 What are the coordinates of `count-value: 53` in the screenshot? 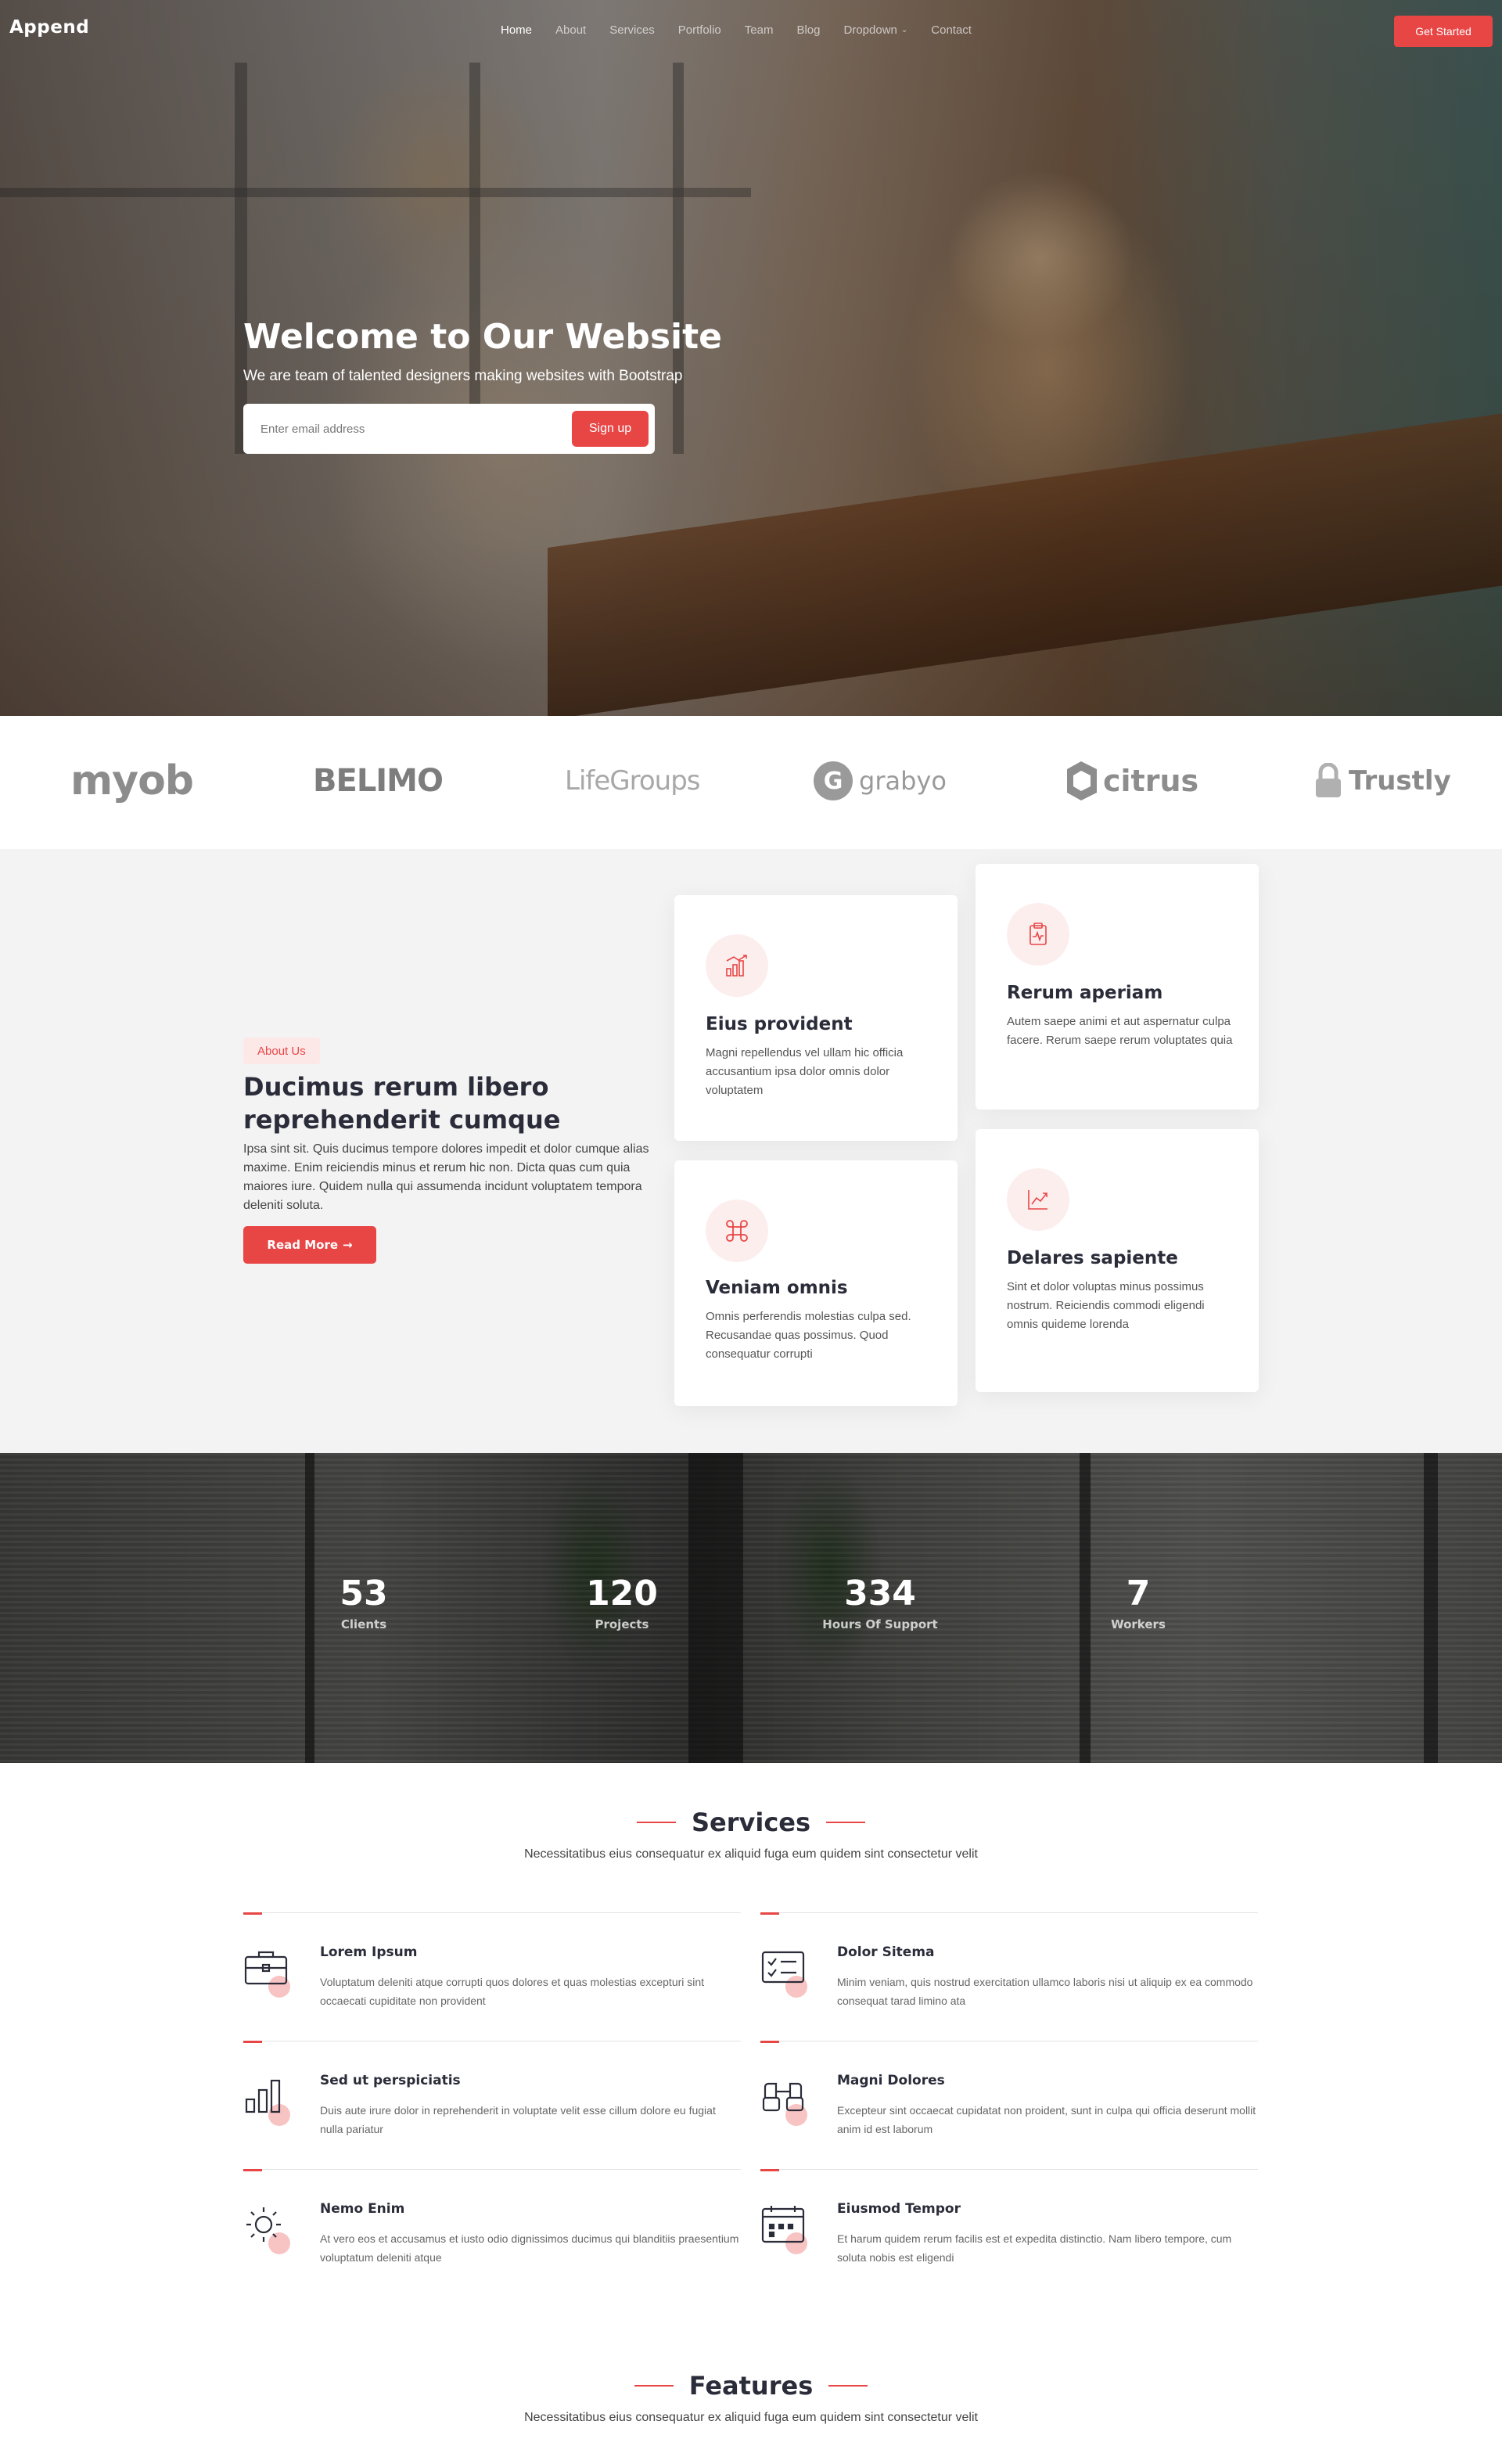 It's located at (364, 1593).